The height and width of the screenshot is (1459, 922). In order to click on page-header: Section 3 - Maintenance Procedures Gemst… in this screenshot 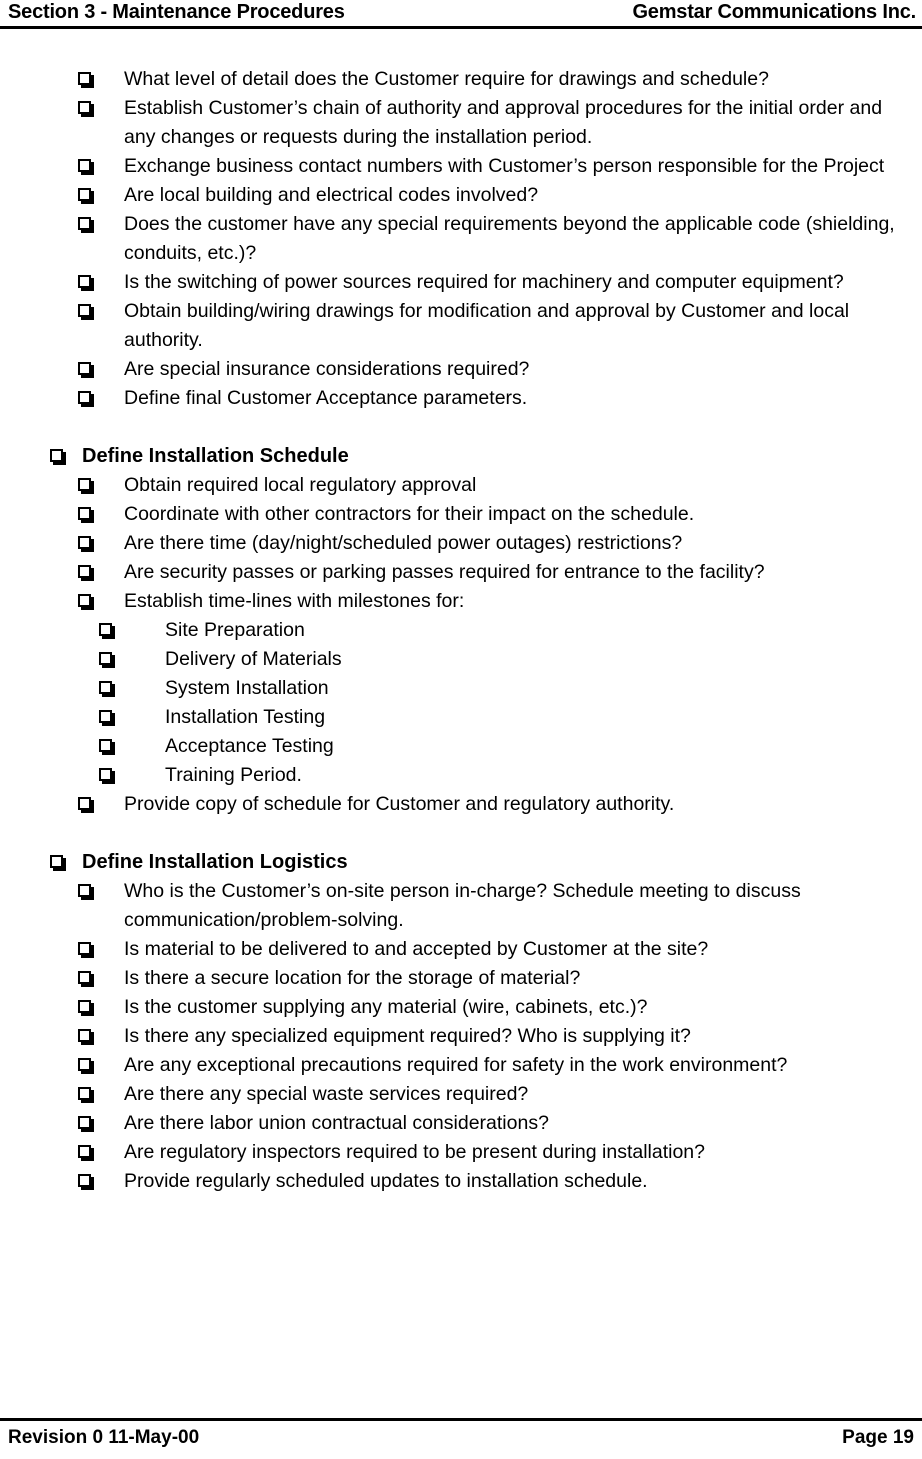, I will do `click(461, 14)`.